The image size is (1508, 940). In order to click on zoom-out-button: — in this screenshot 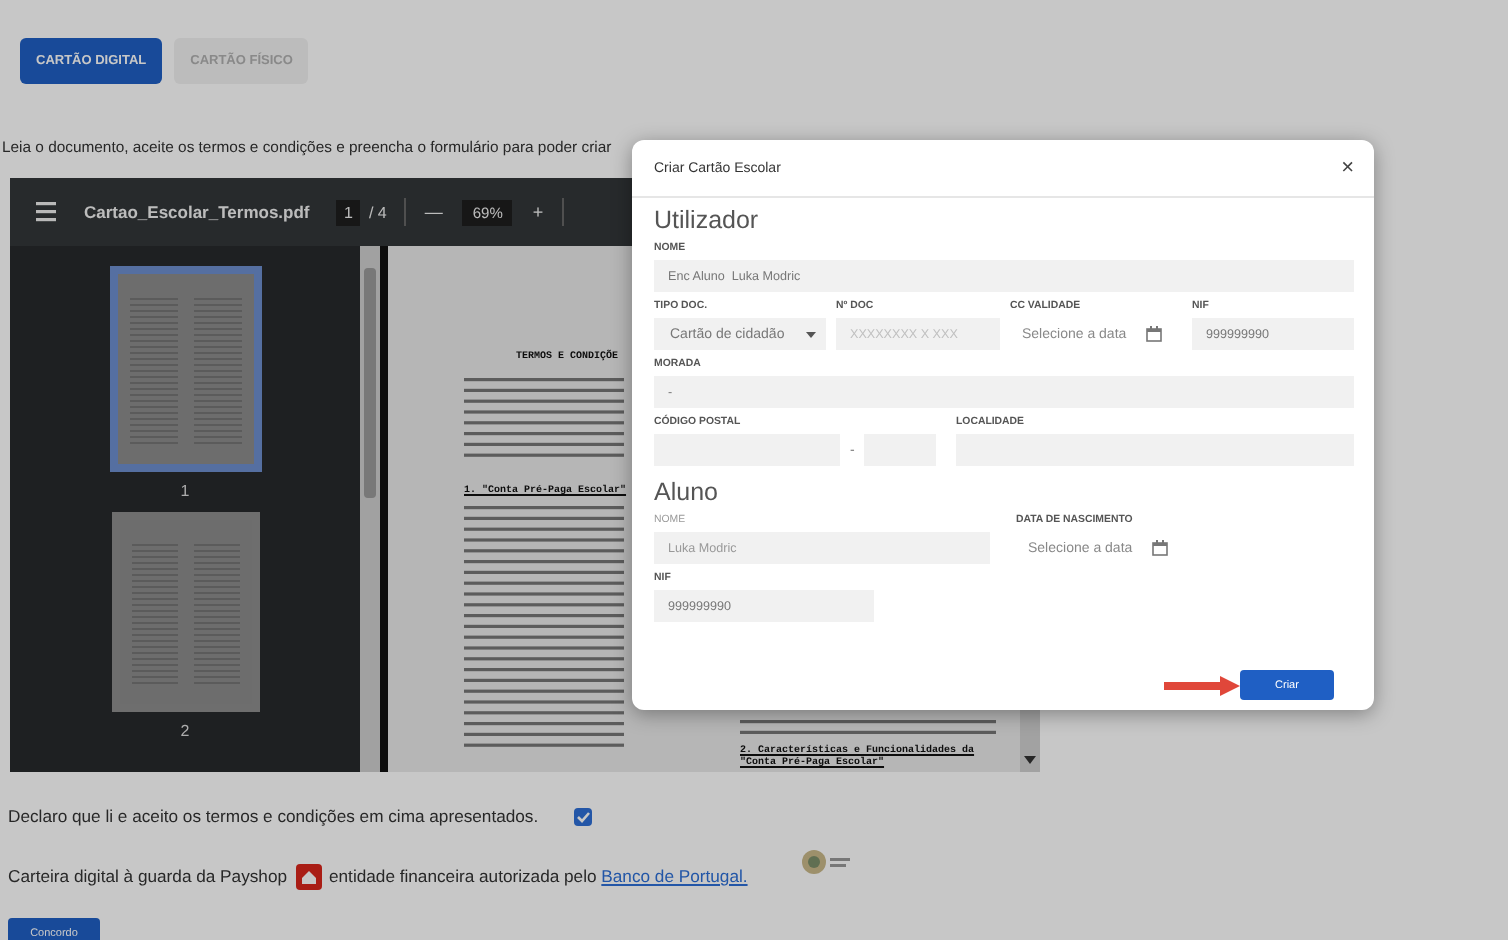, I will do `click(433, 212)`.